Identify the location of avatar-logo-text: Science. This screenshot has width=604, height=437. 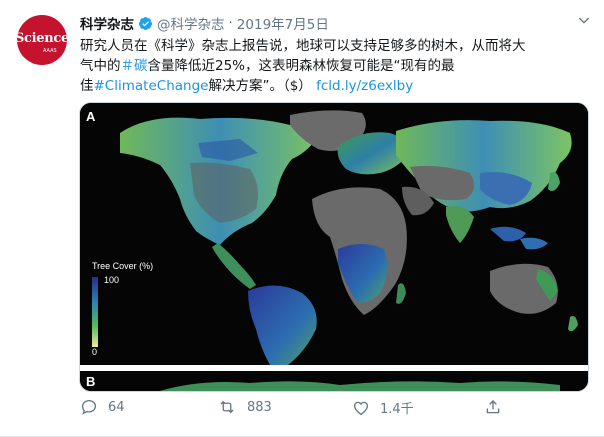
(42, 38).